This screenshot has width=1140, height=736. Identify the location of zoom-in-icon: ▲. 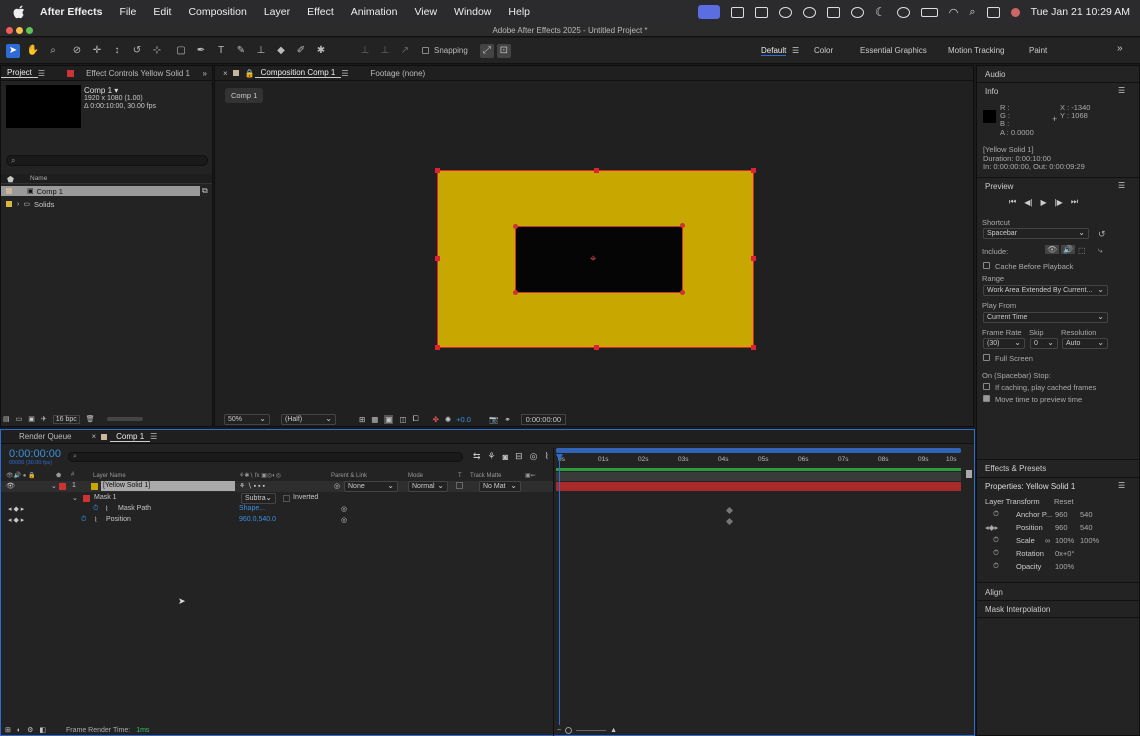
(613, 730).